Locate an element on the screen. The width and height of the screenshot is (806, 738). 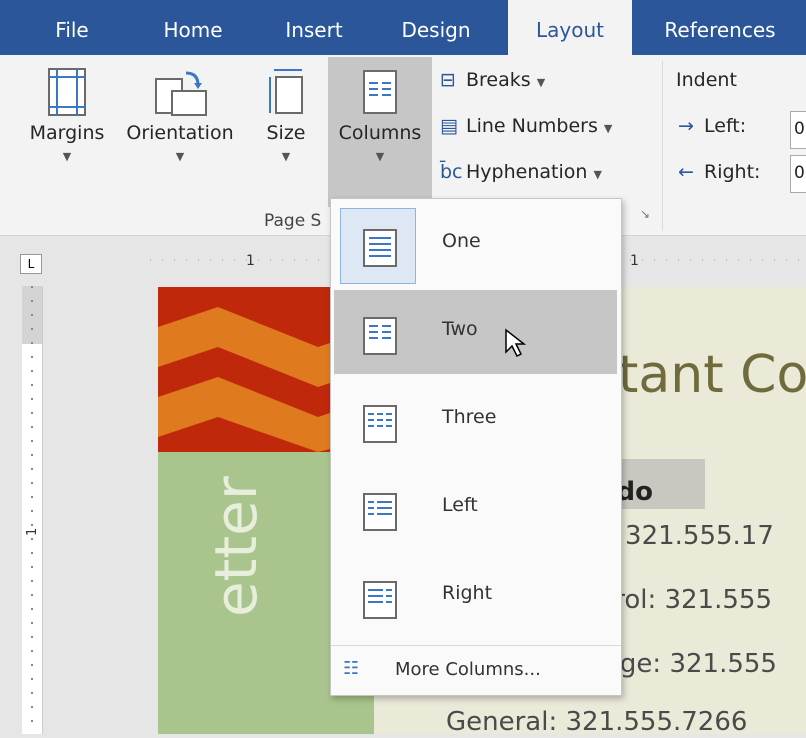
breaks-button: ⊟ Breaks ▼ is located at coordinates (492, 80).